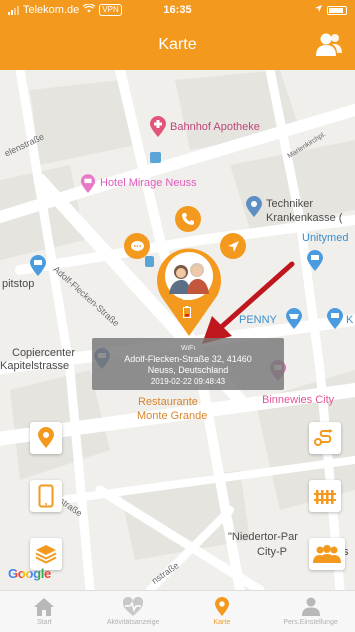 This screenshot has height=632, width=355. I want to click on group-icon, so click(327, 554).